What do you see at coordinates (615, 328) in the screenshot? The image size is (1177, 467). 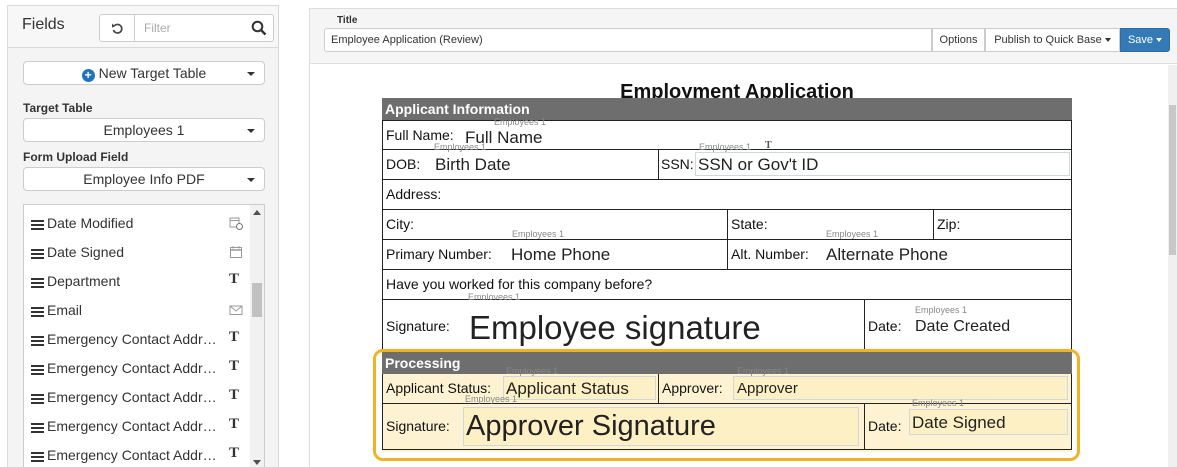 I see `employee-signature-field: Employee signature` at bounding box center [615, 328].